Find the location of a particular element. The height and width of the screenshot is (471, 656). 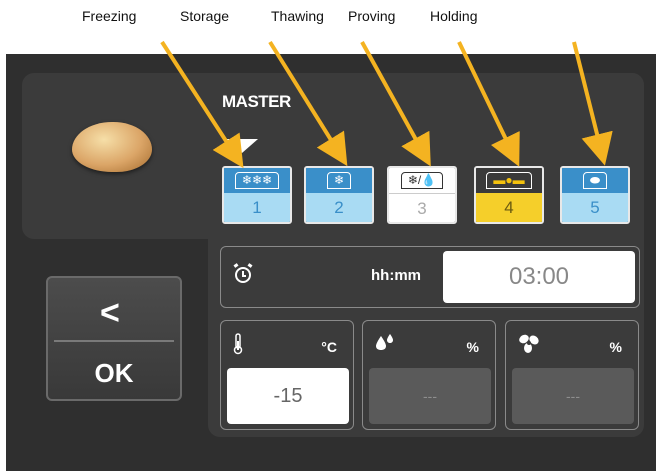

alarm-clock-icon is located at coordinates (243, 275).